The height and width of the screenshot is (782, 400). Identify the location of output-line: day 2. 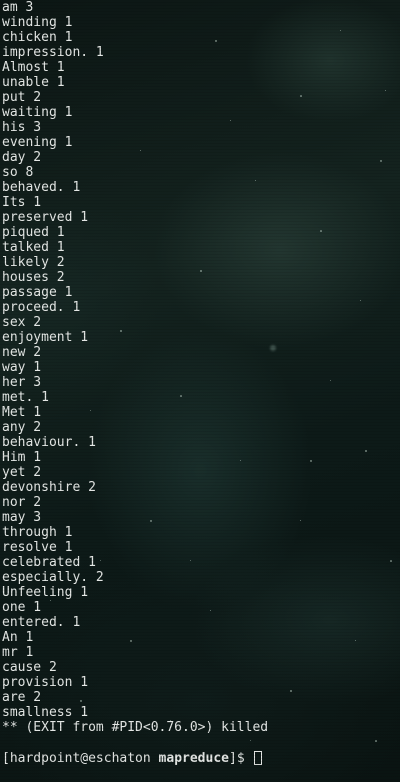
(22, 157).